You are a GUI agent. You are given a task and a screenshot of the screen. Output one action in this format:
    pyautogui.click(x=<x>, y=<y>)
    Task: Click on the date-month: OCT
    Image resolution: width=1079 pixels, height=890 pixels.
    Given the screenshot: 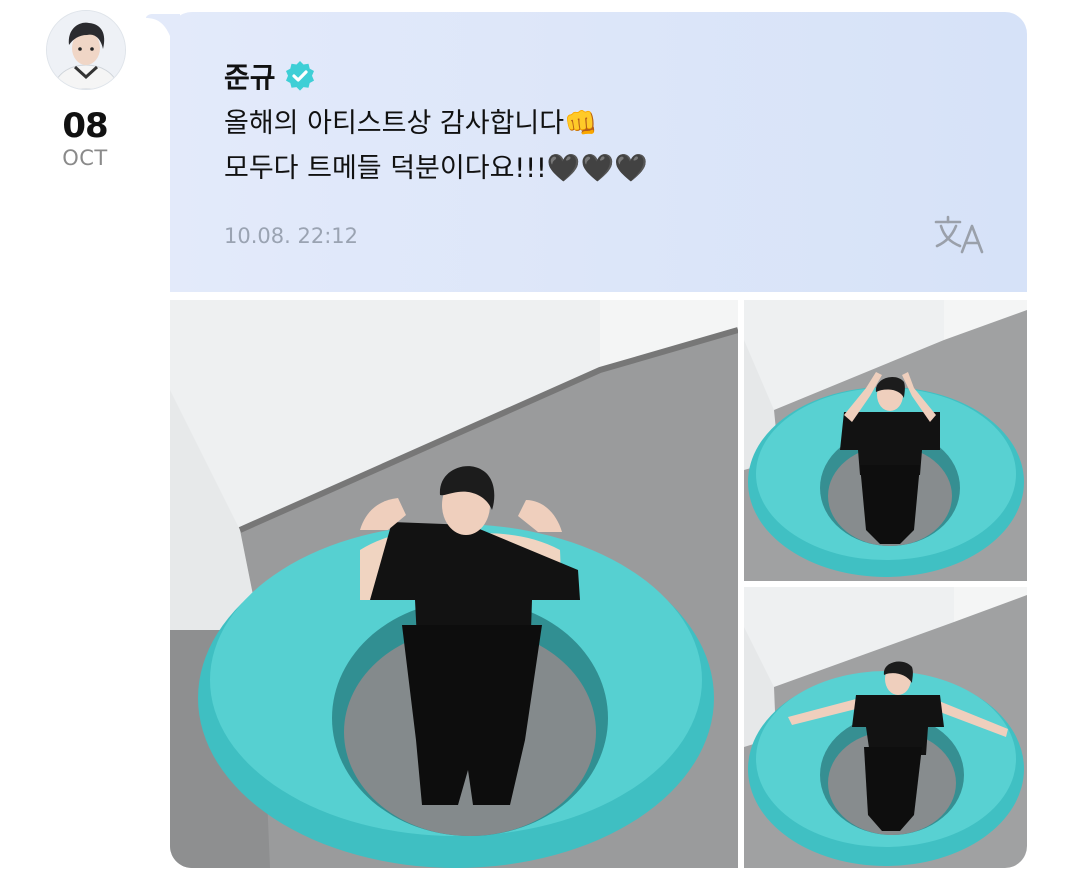 What is the action you would take?
    pyautogui.click(x=85, y=158)
    